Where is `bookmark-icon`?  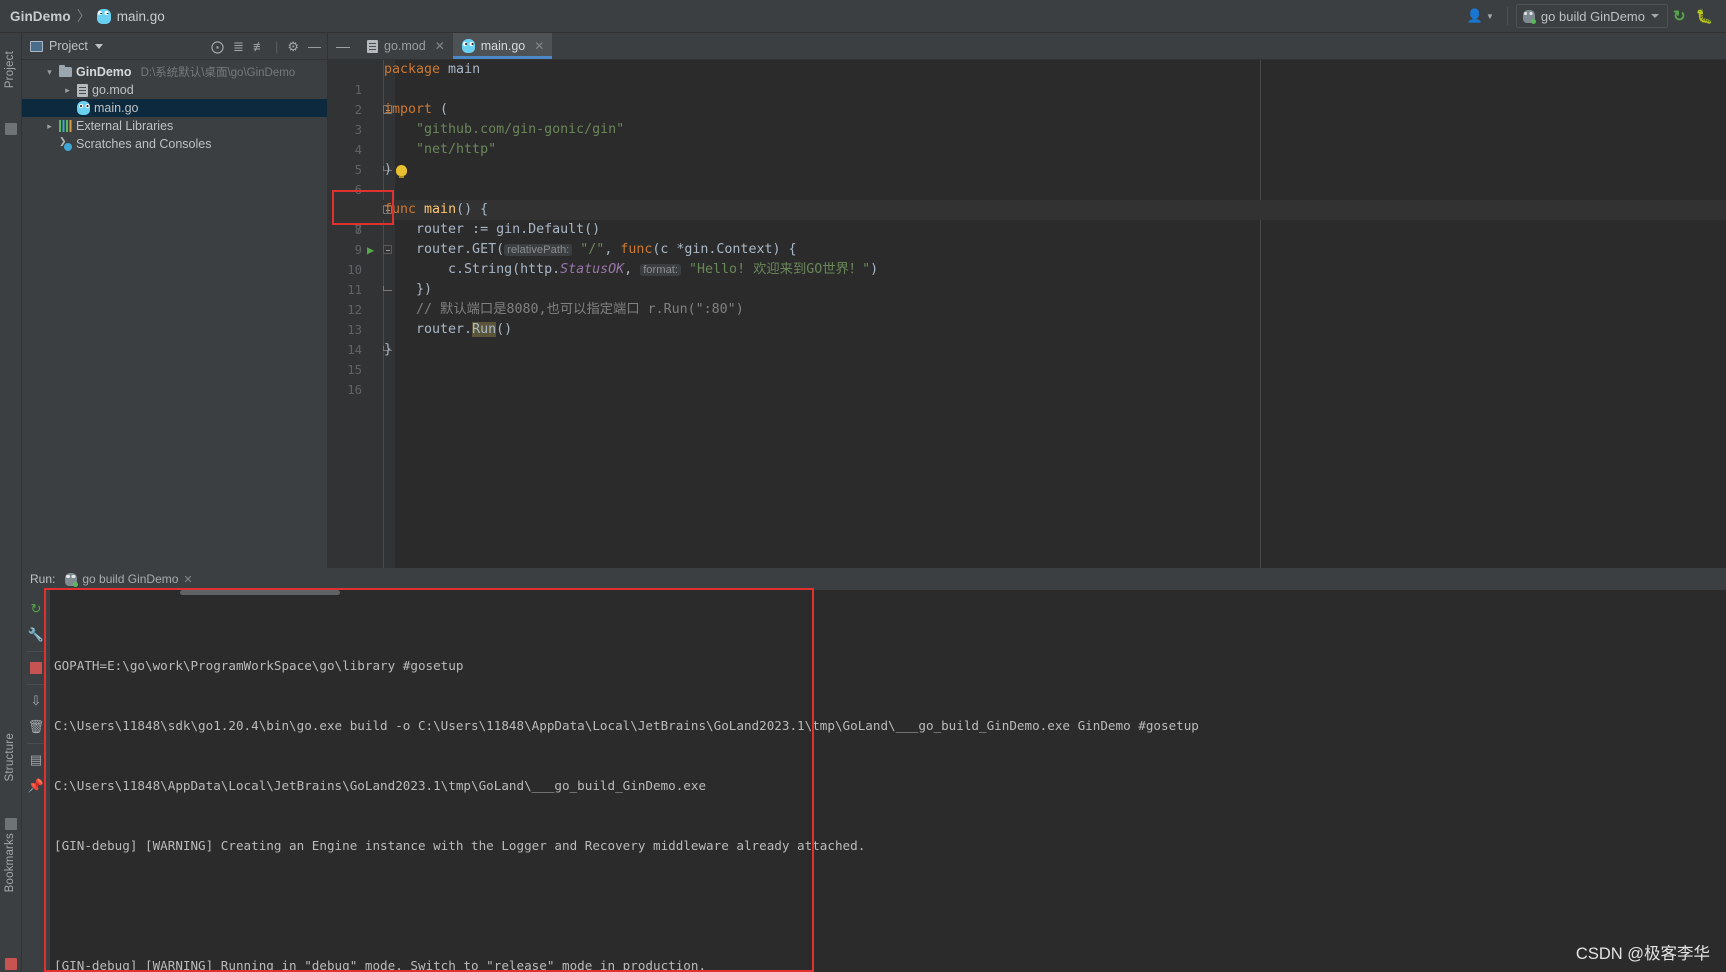
bookmark-icon is located at coordinates (11, 964).